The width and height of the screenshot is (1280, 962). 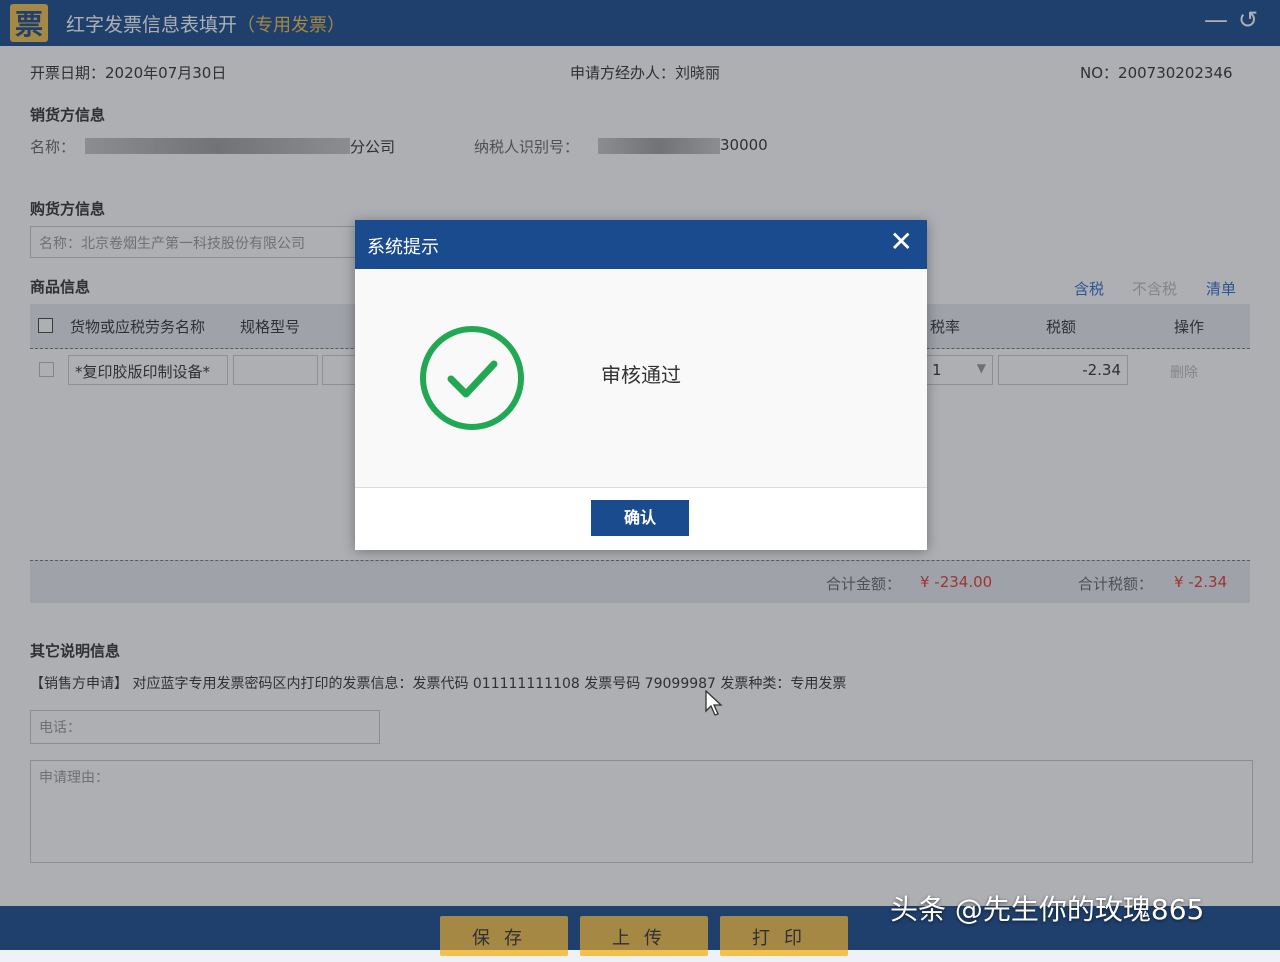 What do you see at coordinates (641, 244) in the screenshot?
I see `dialog-header: 系统提示 ✕` at bounding box center [641, 244].